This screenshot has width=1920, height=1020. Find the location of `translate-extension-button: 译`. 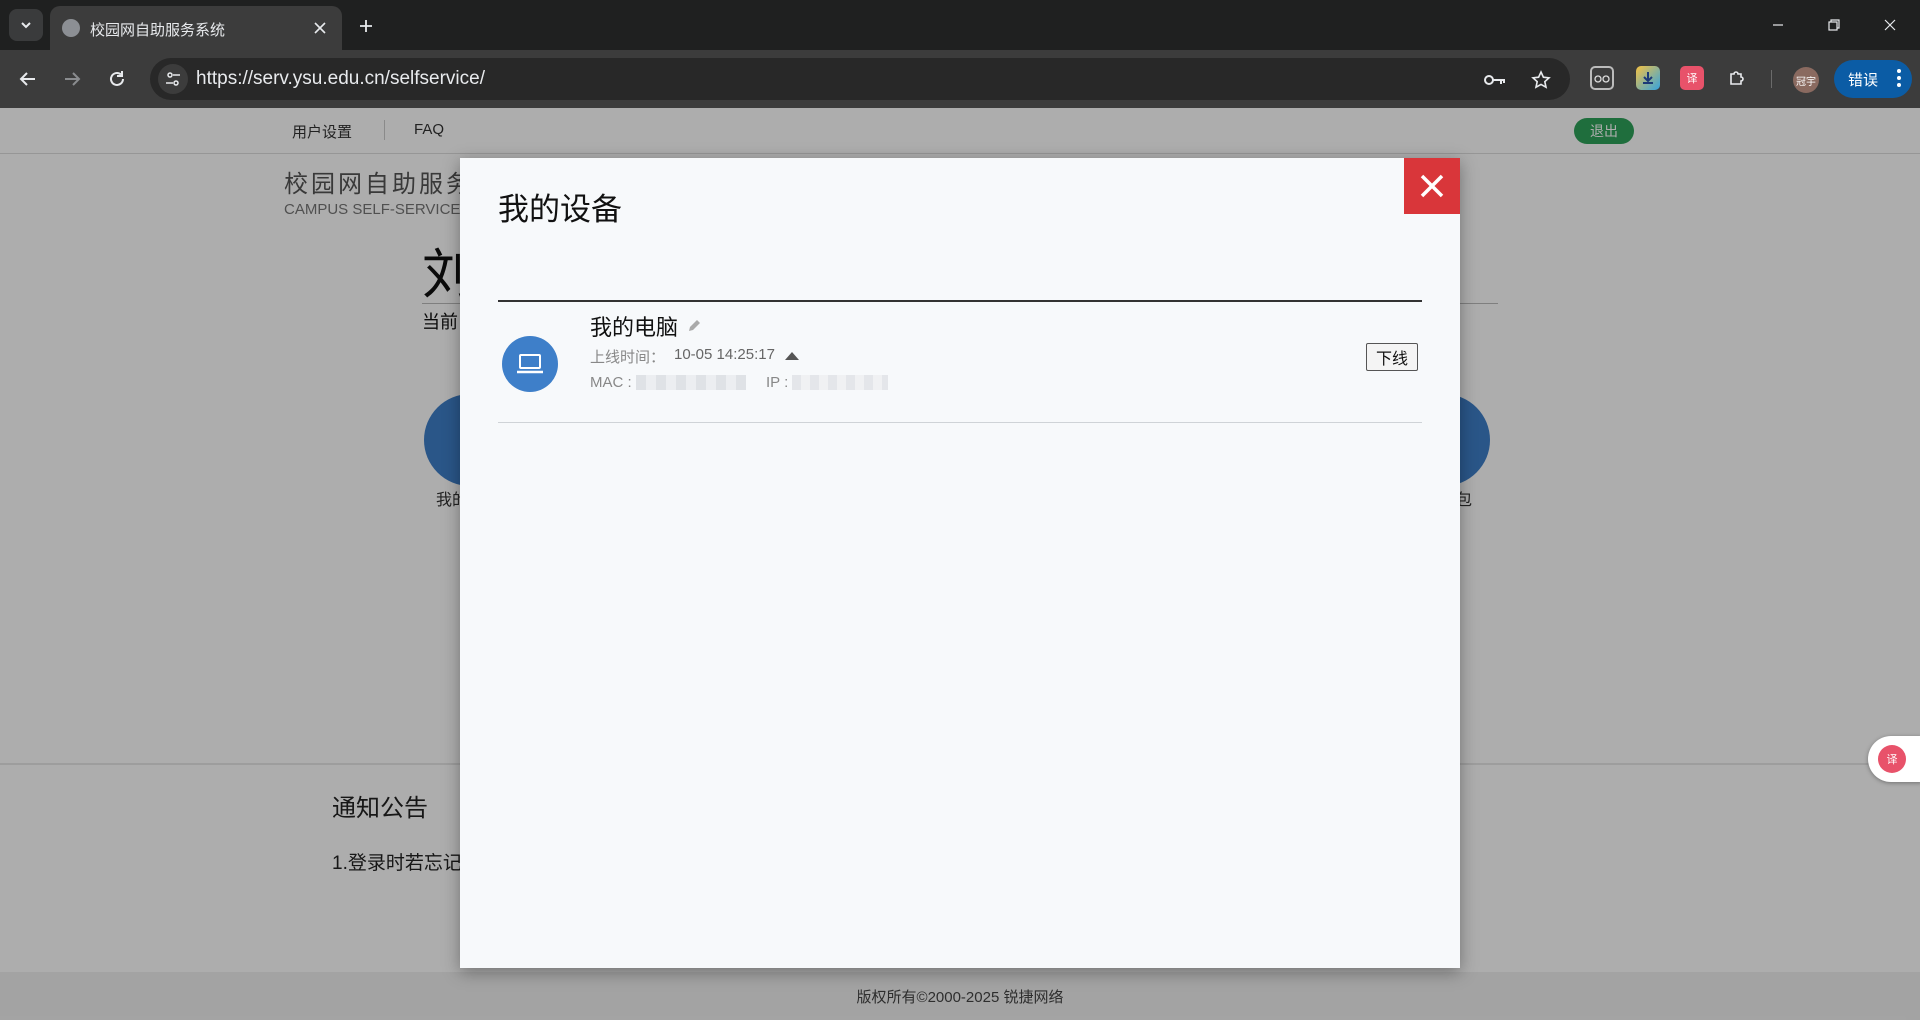

translate-extension-button: 译 is located at coordinates (1692, 78).